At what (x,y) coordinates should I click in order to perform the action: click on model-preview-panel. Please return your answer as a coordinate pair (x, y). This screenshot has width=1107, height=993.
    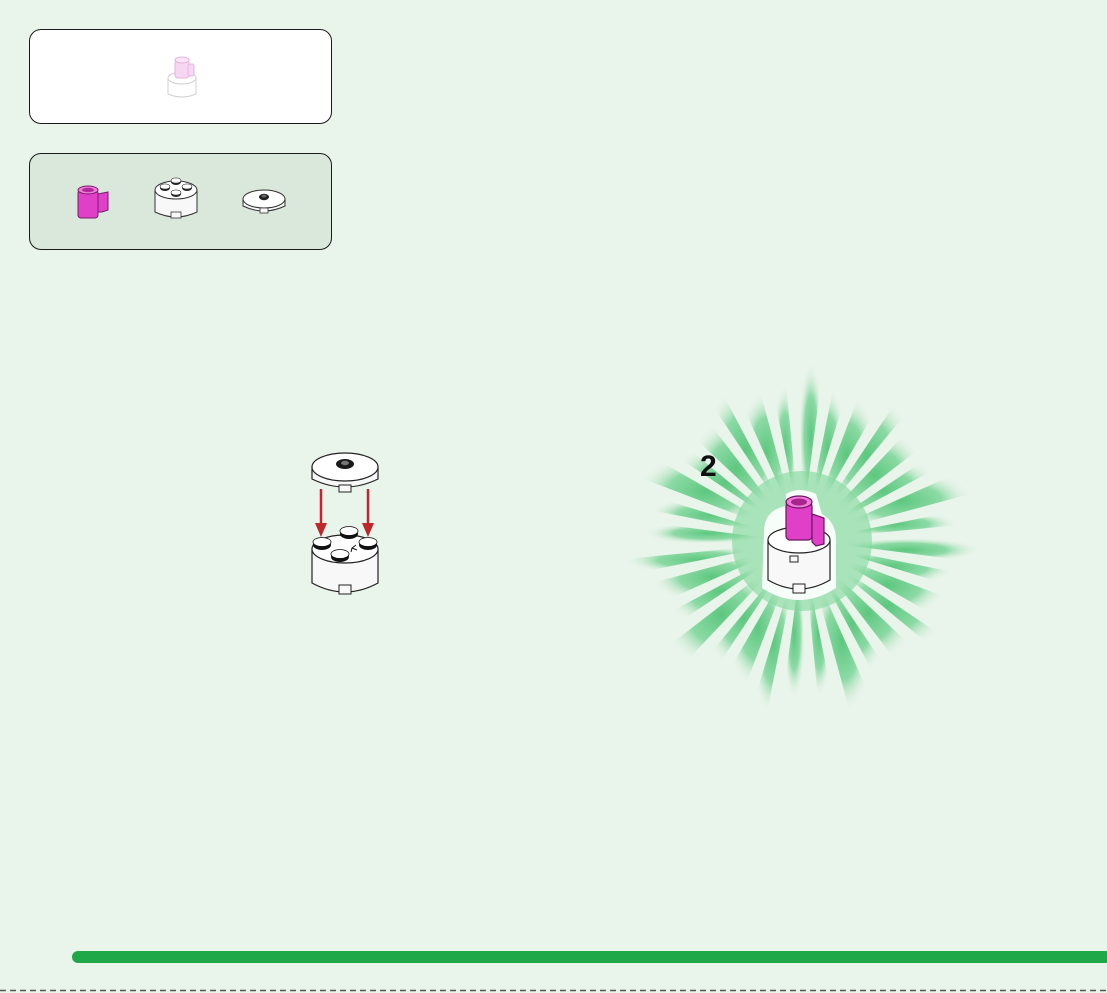
    Looking at the image, I should click on (180, 76).